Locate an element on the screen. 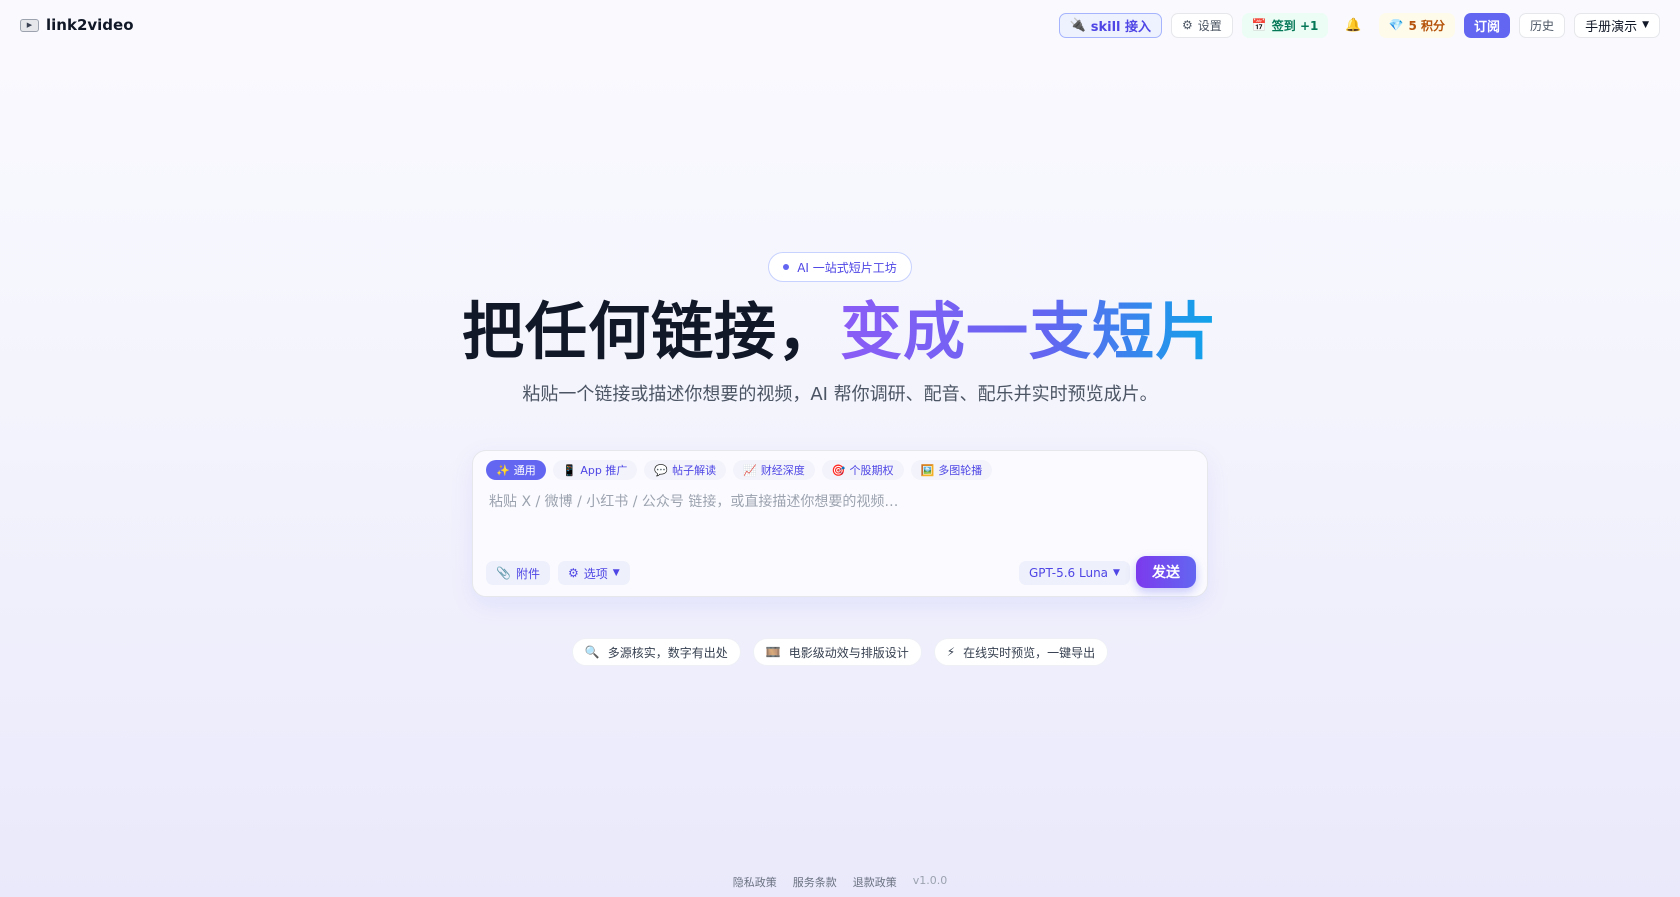  film-icon: 🎞️ is located at coordinates (773, 652).